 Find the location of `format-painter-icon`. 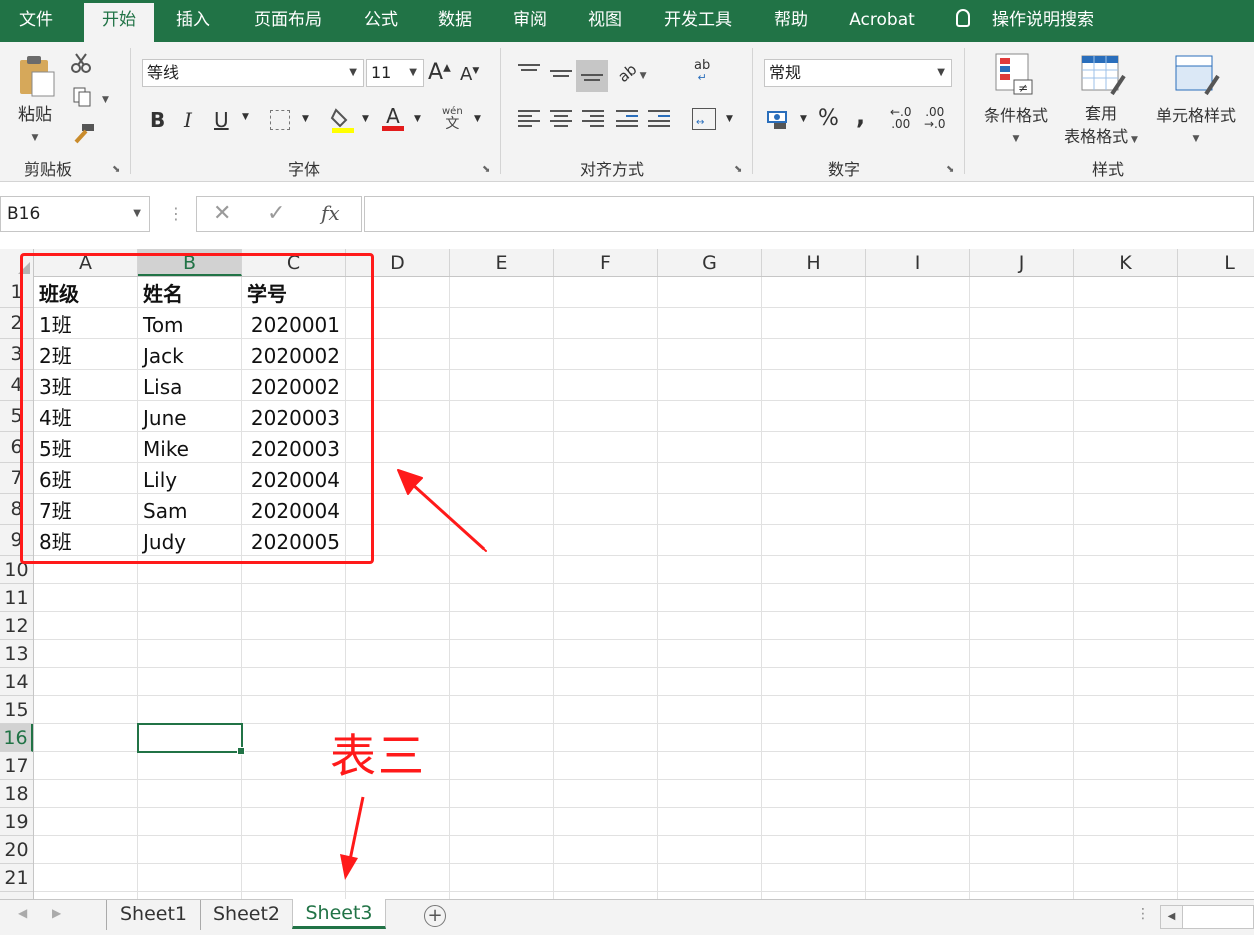

format-painter-icon is located at coordinates (83, 133).